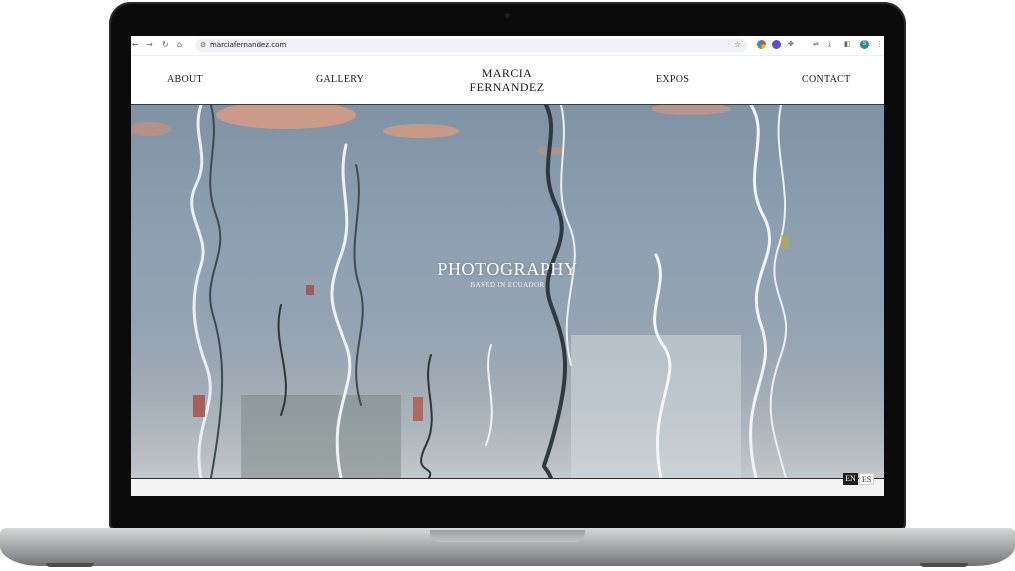 The width and height of the screenshot is (1015, 571). I want to click on logo-line-2: FERNANDEZ, so click(507, 87).